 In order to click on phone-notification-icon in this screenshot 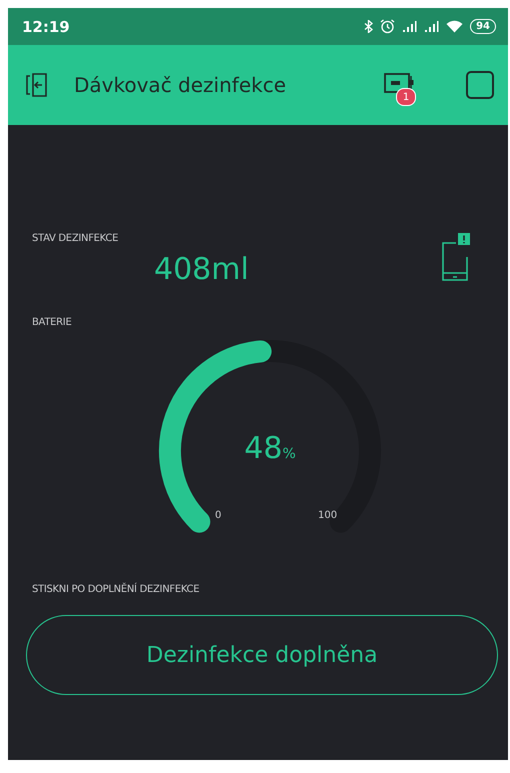, I will do `click(456, 257)`.